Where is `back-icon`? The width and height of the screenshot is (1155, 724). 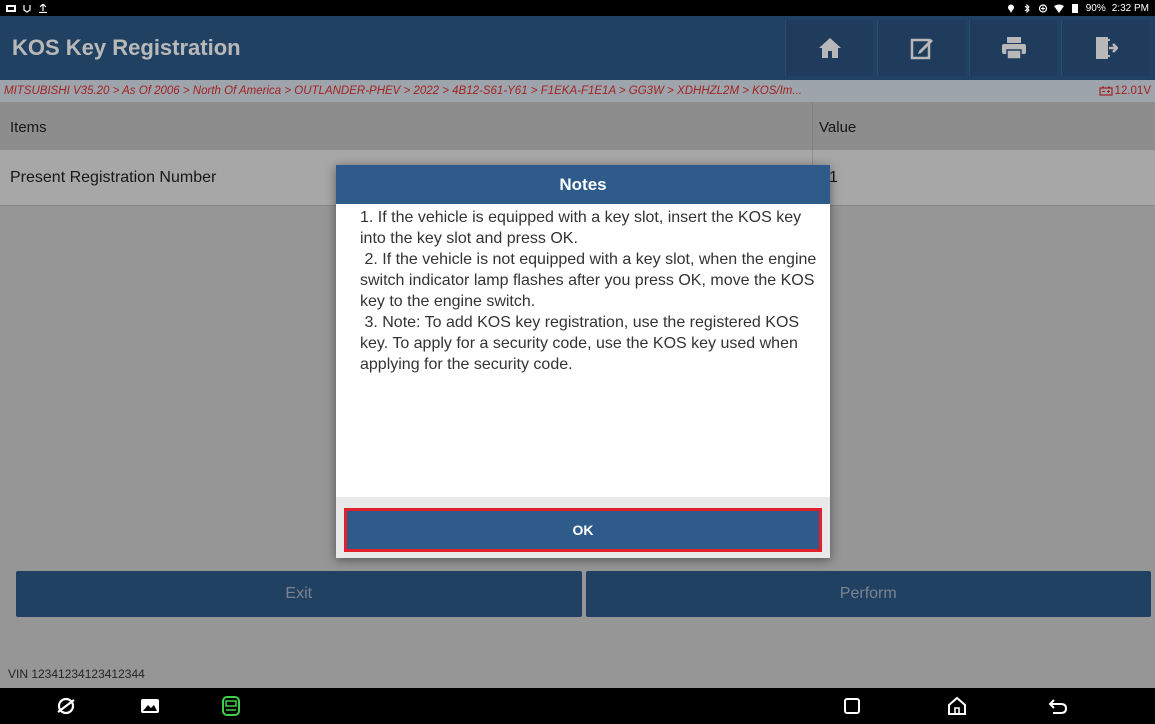
back-icon is located at coordinates (1058, 706).